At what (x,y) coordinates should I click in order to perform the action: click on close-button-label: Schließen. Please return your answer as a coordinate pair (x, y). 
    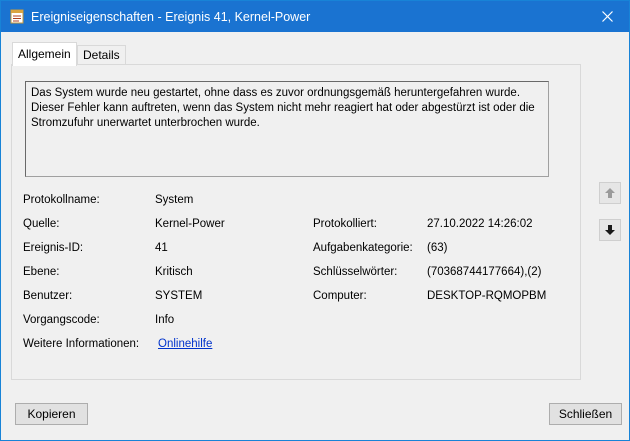
    Looking at the image, I should click on (585, 414).